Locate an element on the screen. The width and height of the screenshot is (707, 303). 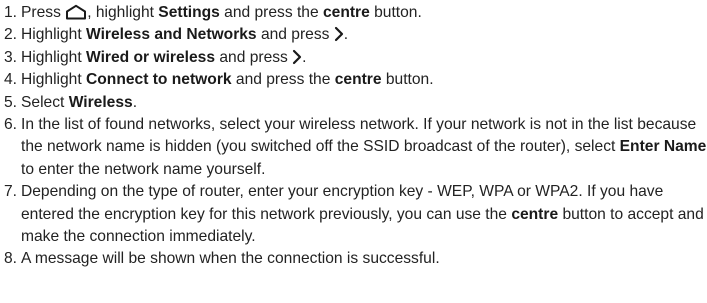
step-number: 7. is located at coordinates (11, 192).